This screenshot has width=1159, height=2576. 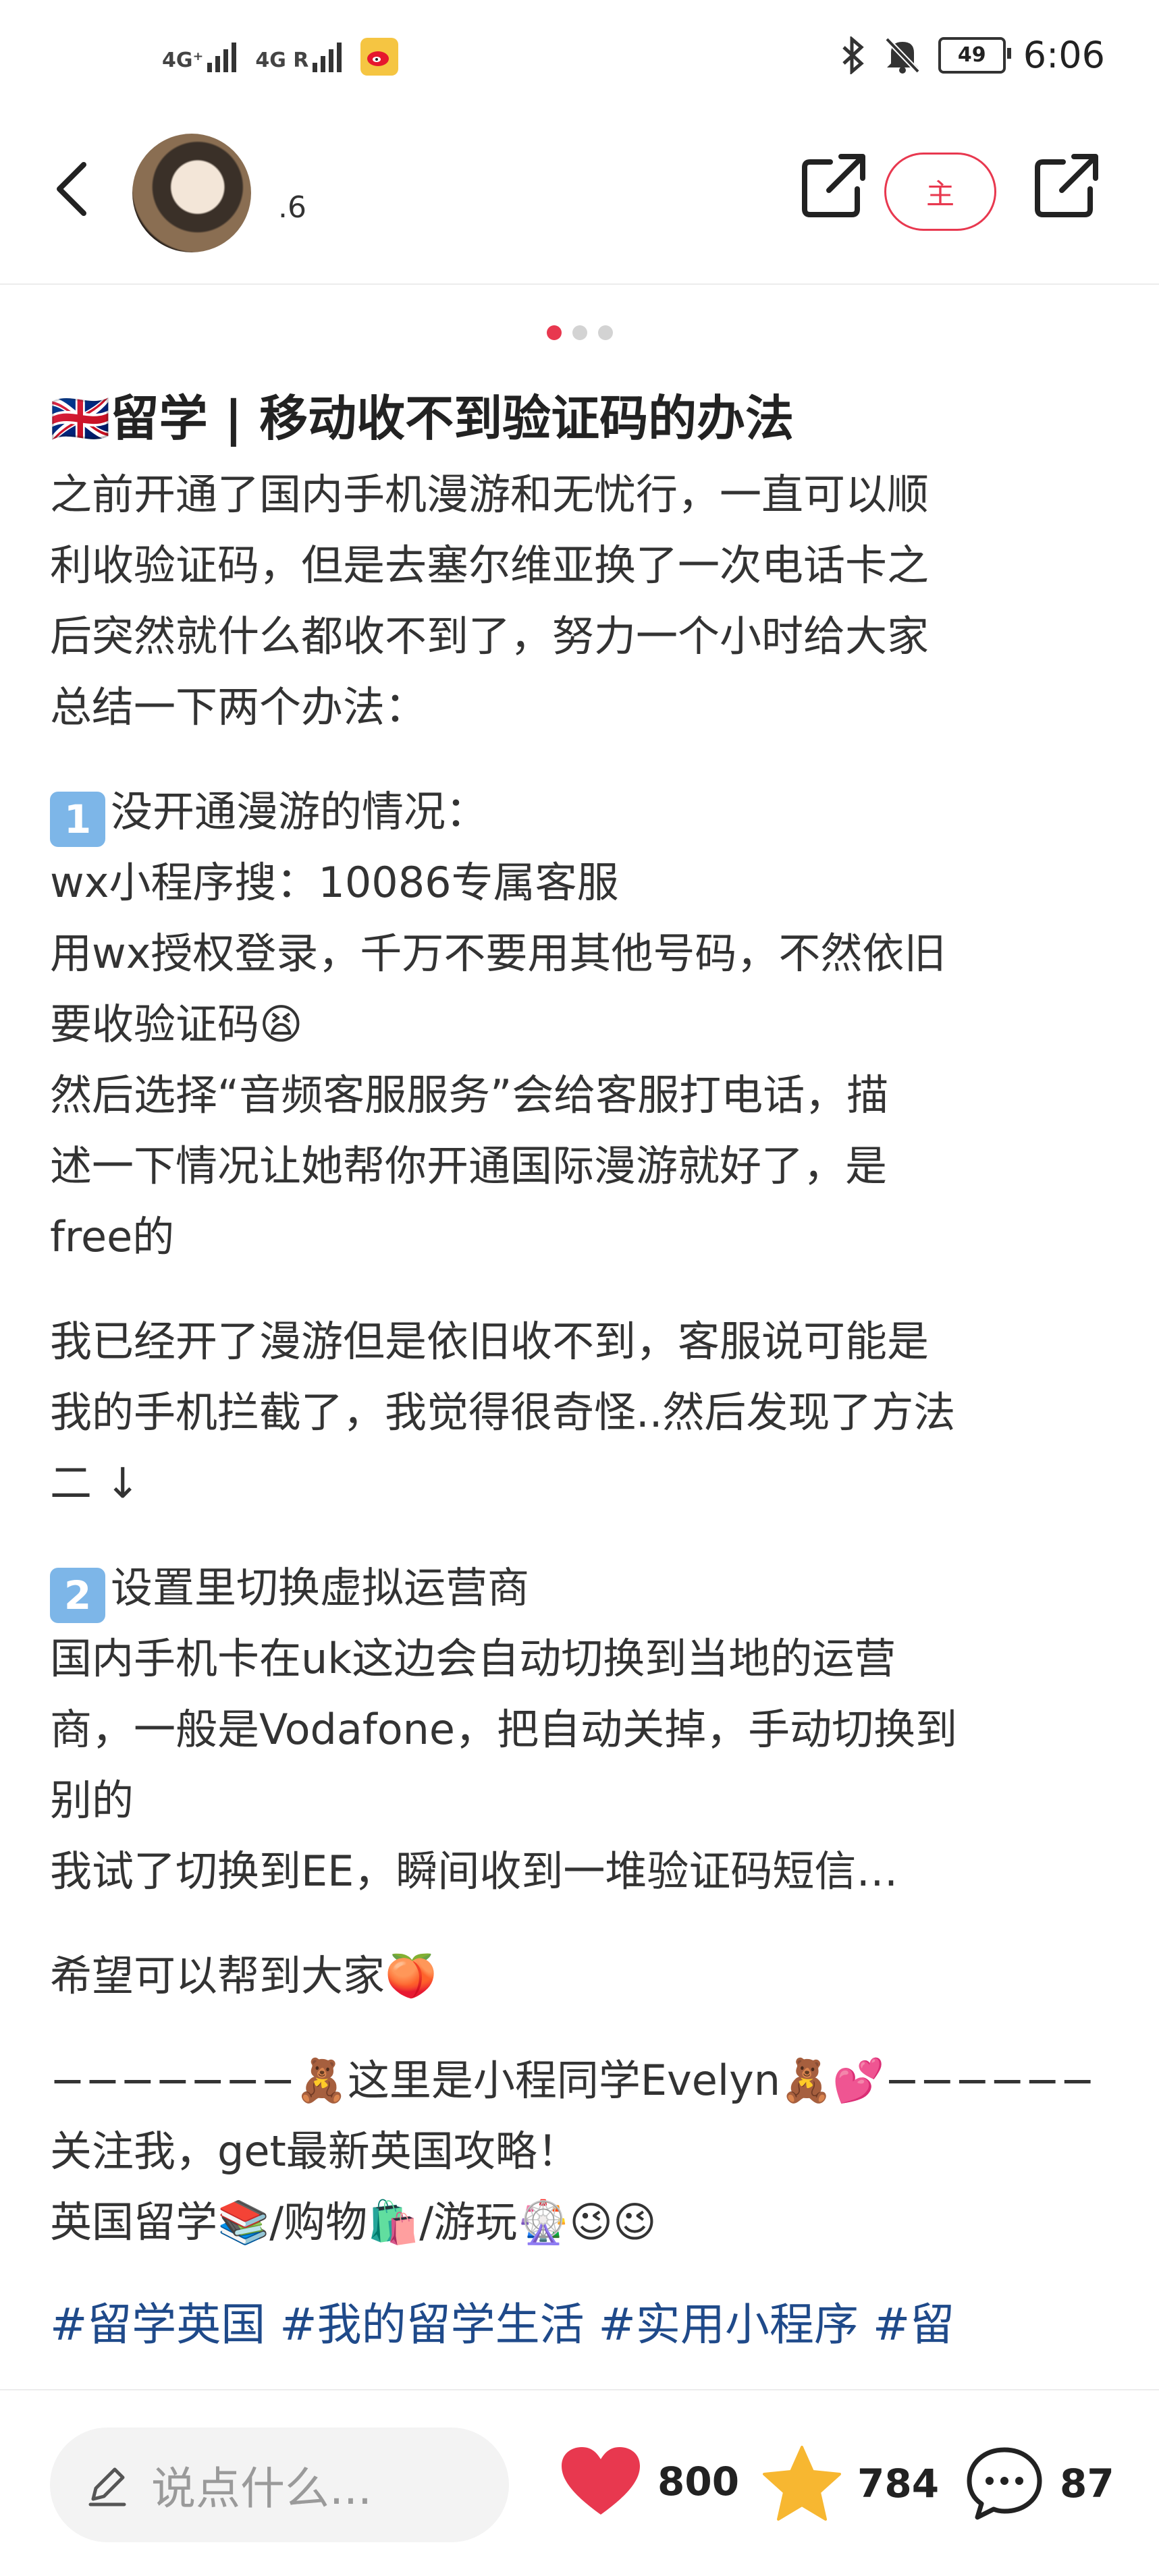 I want to click on star-icon, so click(x=802, y=2483).